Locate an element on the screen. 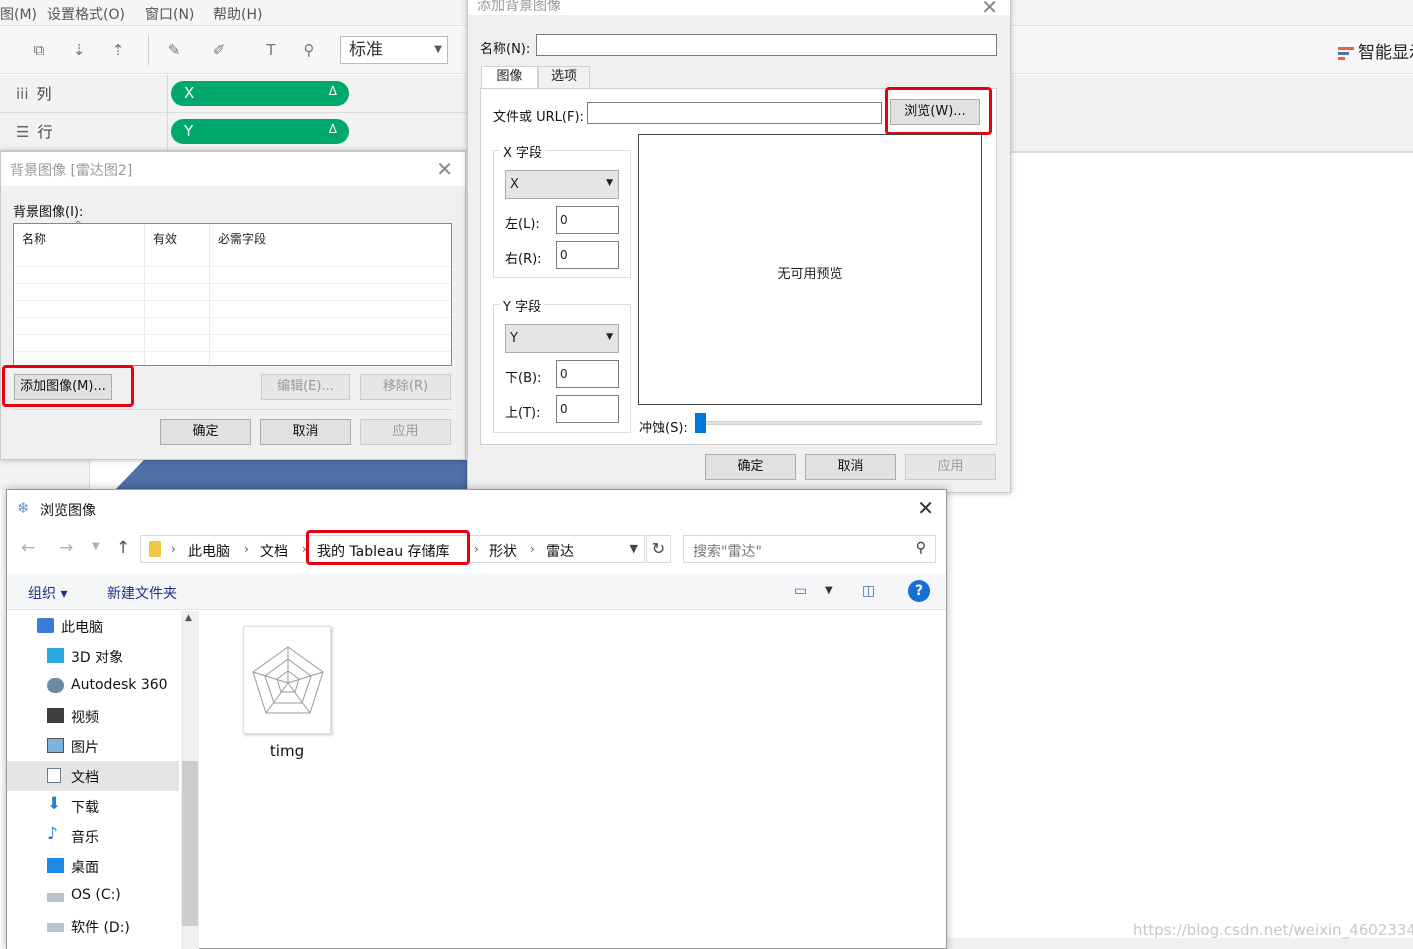 The width and height of the screenshot is (1413, 949). breadcrumb-documents: 文档 is located at coordinates (274, 551).